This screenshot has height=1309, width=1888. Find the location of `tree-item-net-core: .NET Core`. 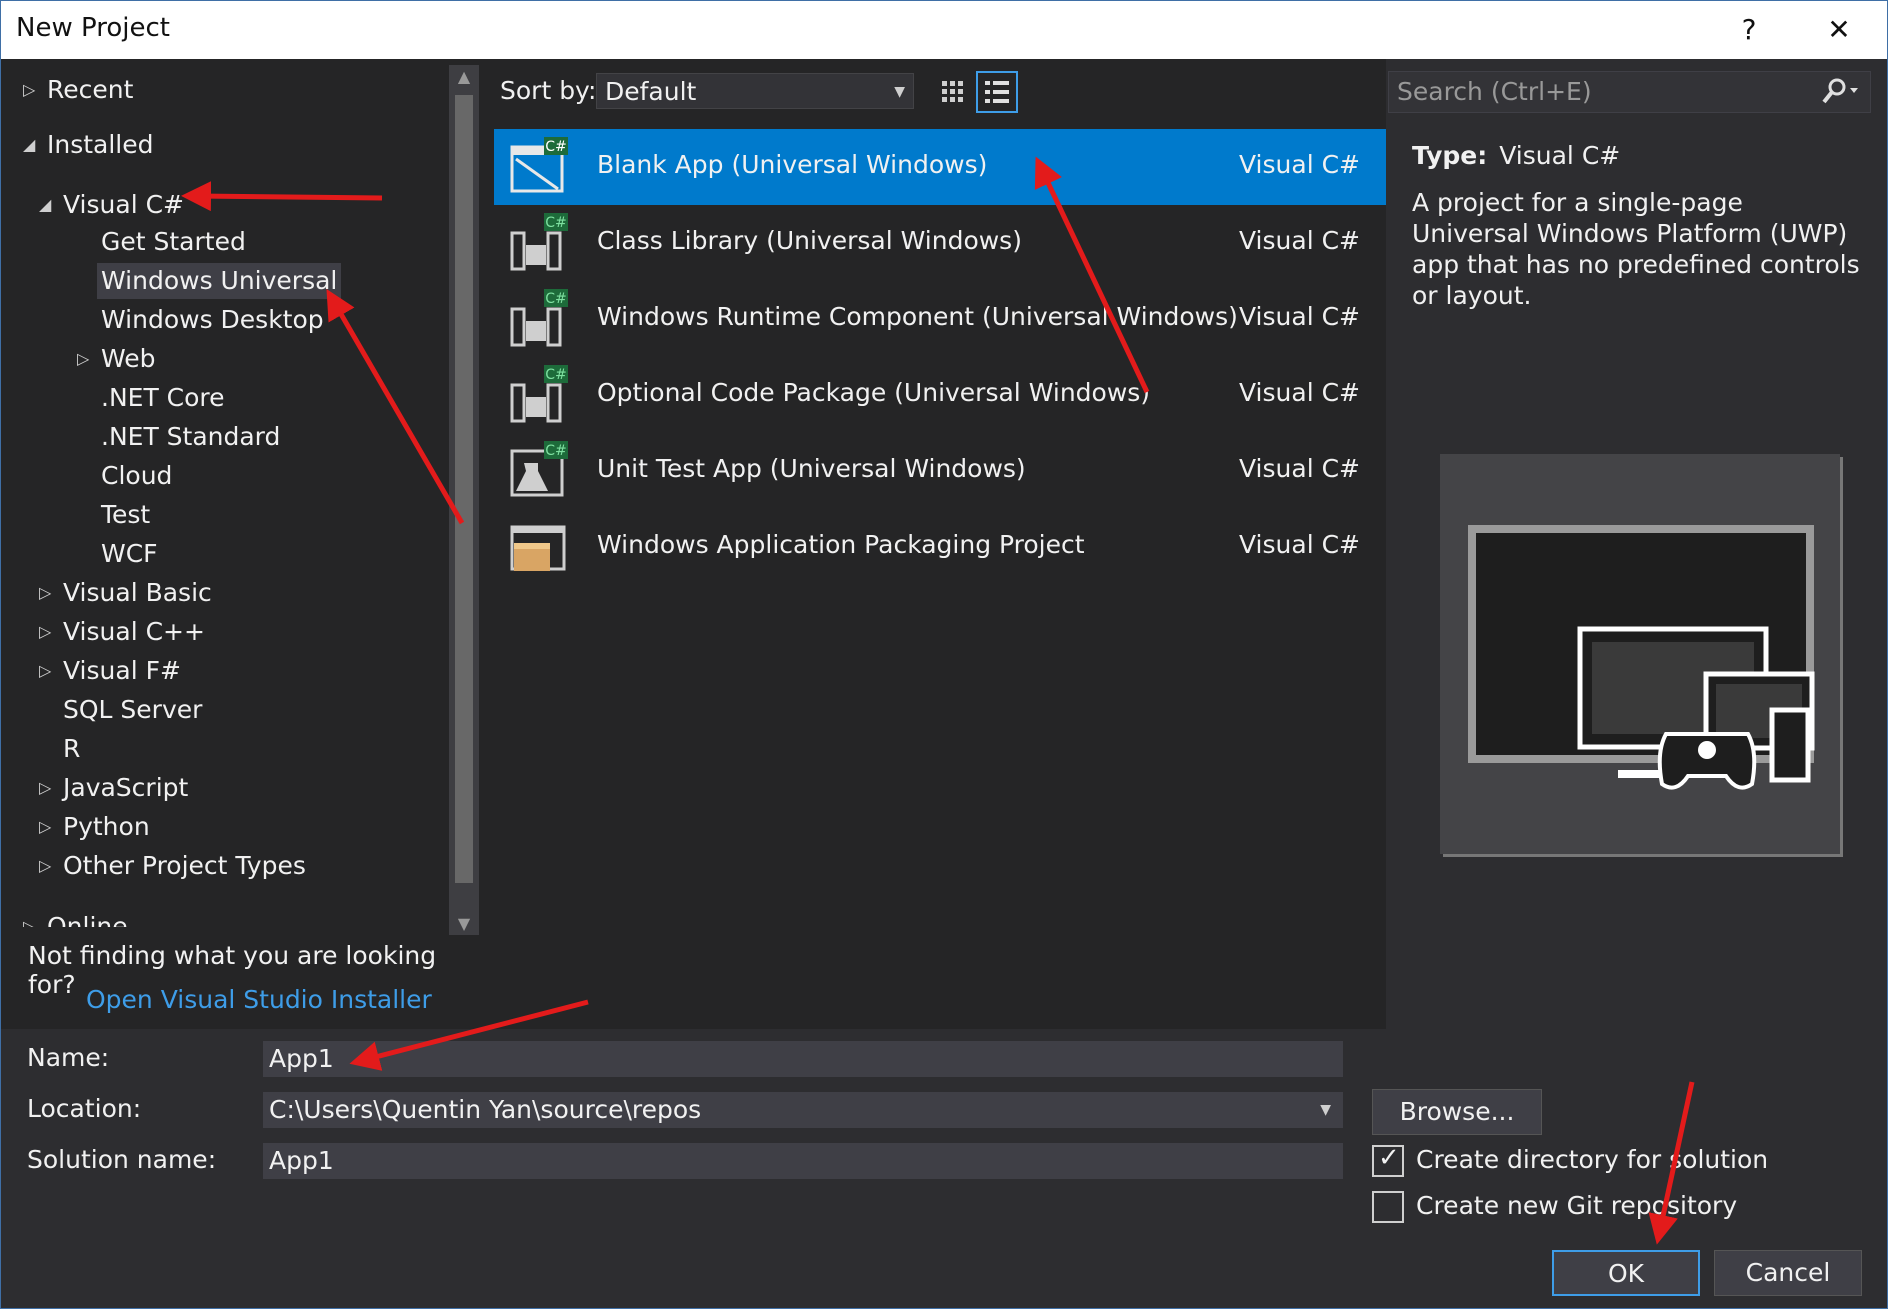

tree-item-net-core: .NET Core is located at coordinates (163, 398).